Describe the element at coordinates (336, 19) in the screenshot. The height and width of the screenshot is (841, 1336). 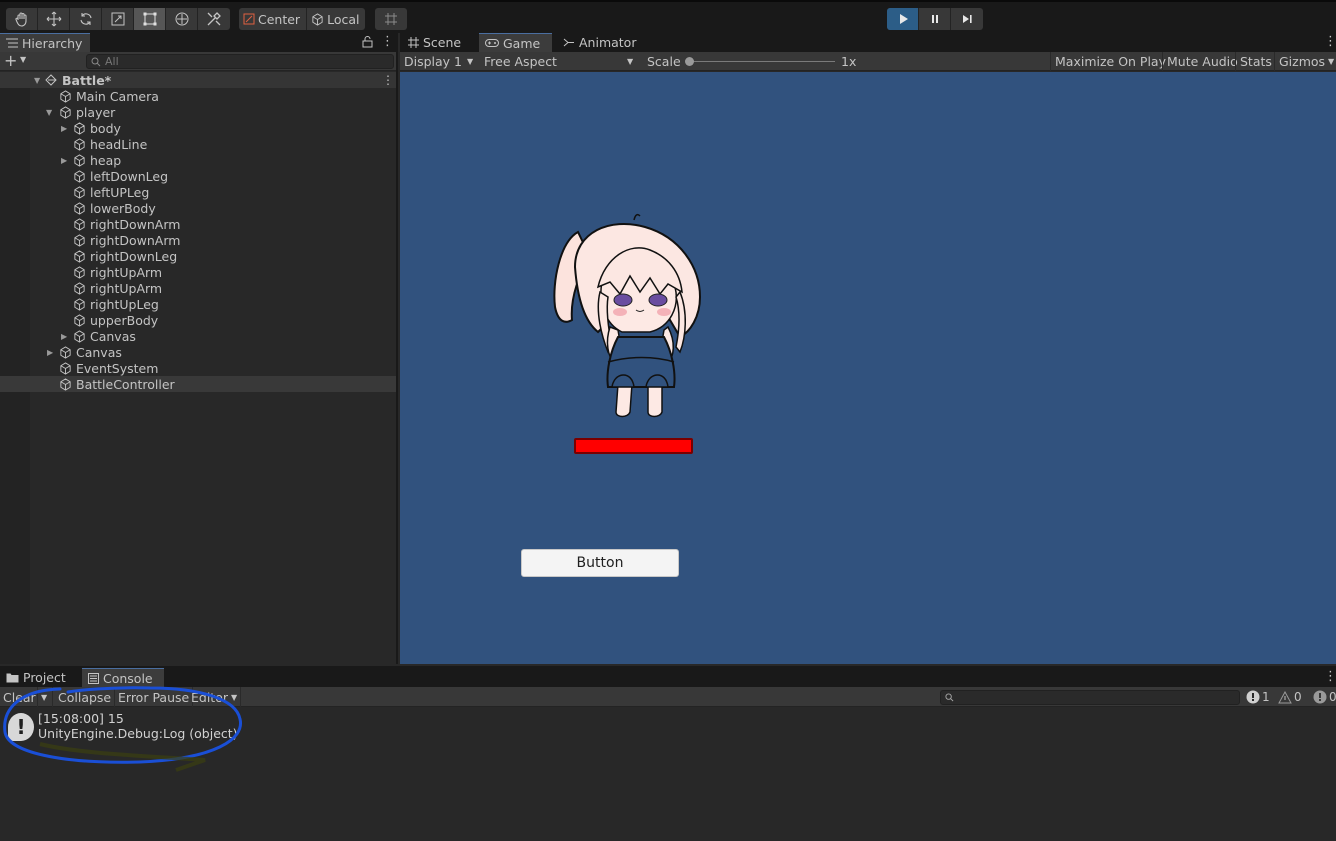
I see `pivot-space-button: Local` at that location.